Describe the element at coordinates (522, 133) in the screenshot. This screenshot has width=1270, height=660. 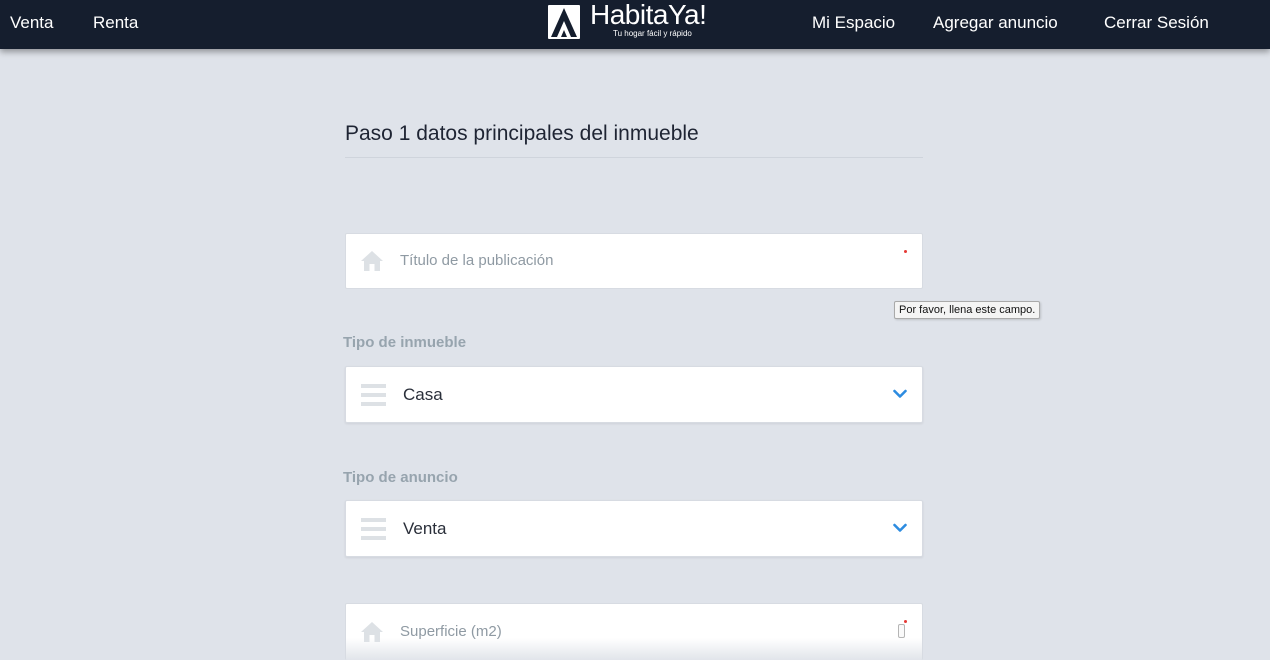
I see `page-title: Paso 1 datos principales del inmueble` at that location.